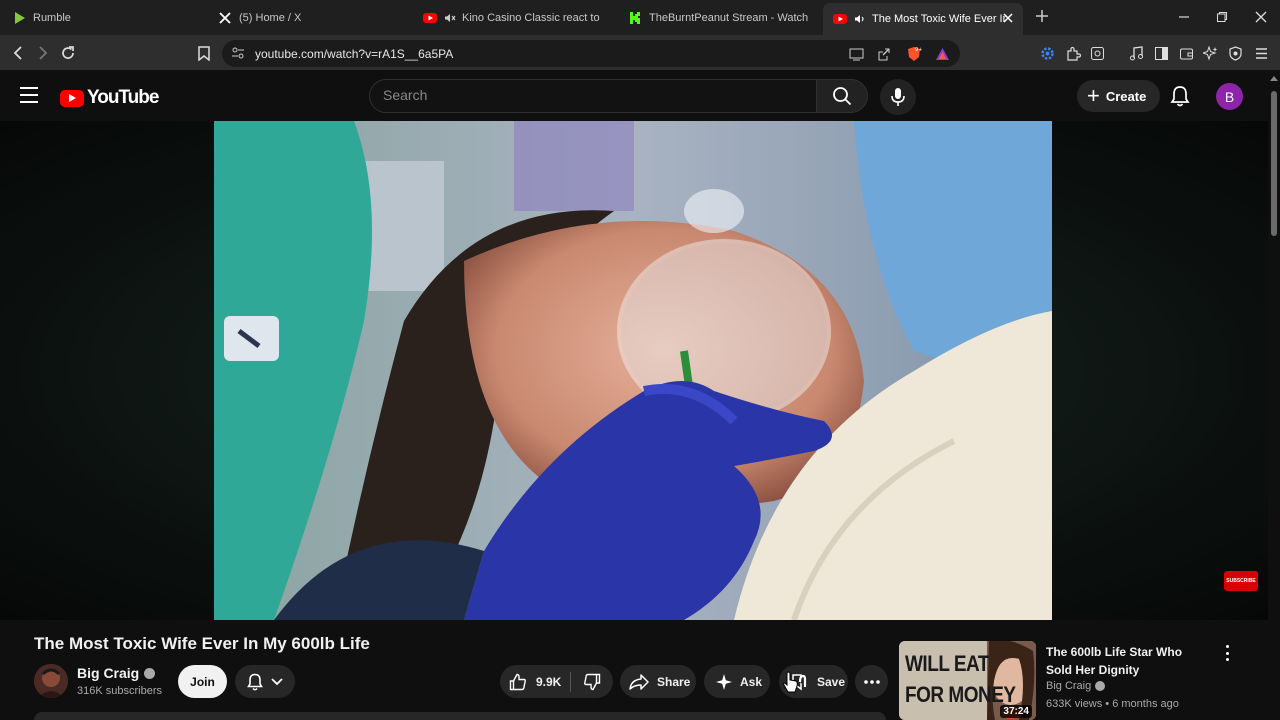 The height and width of the screenshot is (720, 1280). What do you see at coordinates (313, 17) in the screenshot?
I see `tab-x-home: (5) Home / X` at bounding box center [313, 17].